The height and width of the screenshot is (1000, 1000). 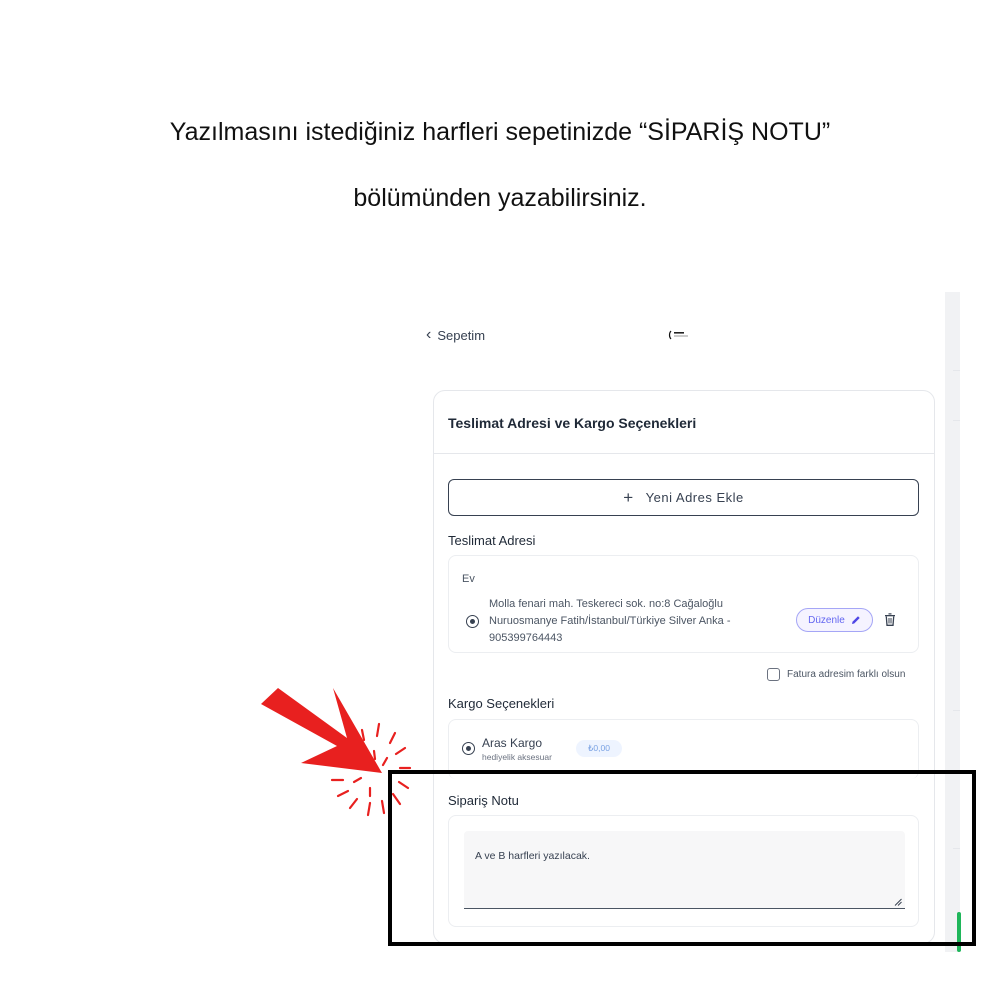 I want to click on cargo-price-badge: ₺0,00, so click(x=599, y=748).